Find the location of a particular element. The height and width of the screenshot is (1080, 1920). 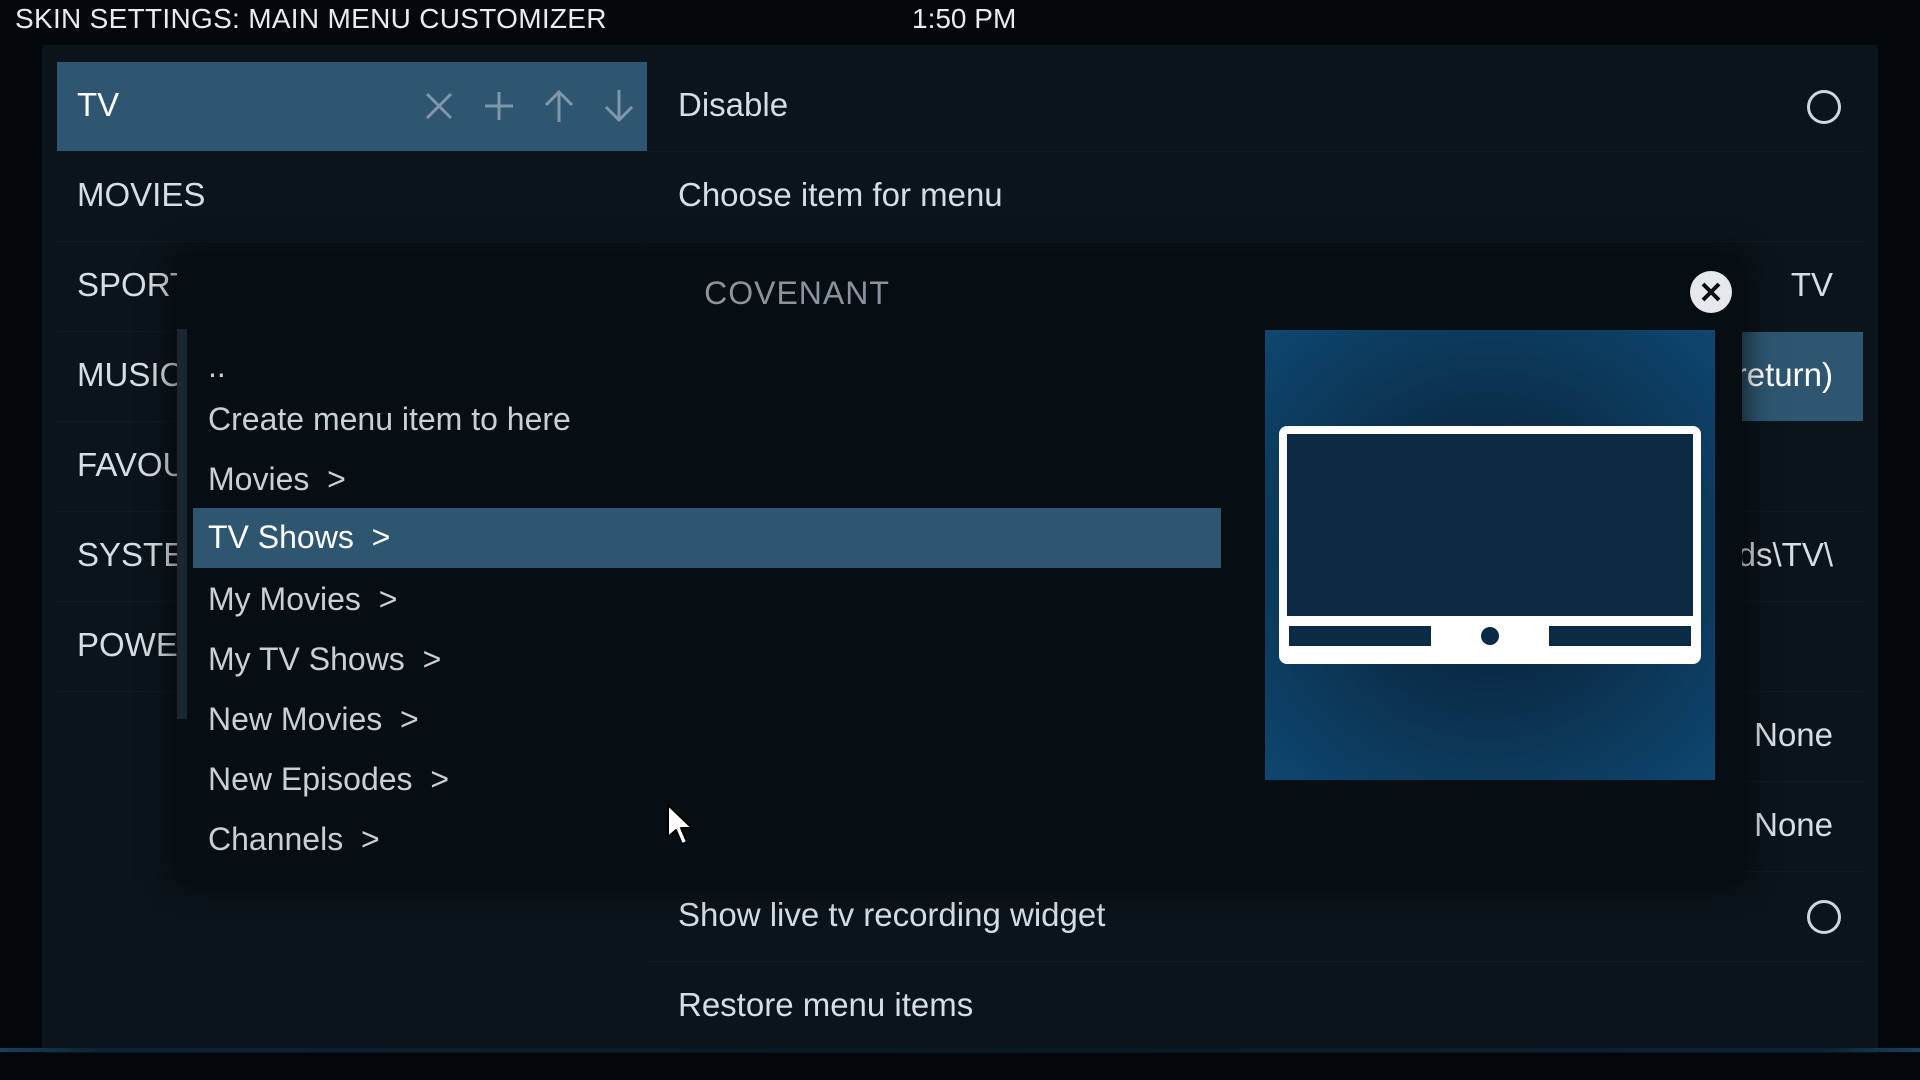

list-item: New Movies > is located at coordinates (707, 720).